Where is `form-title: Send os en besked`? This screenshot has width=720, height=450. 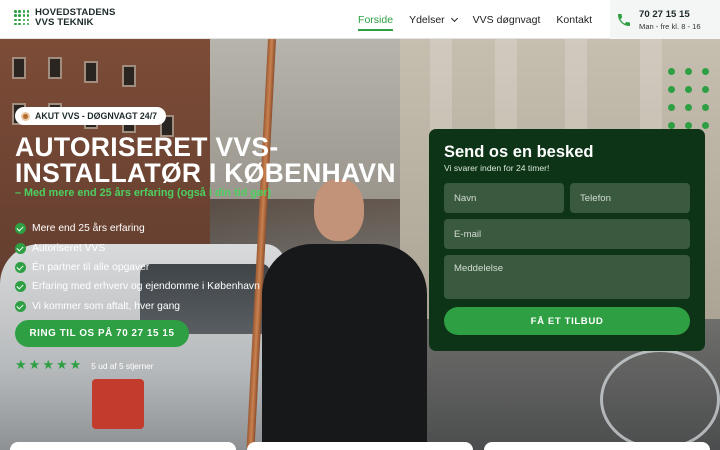
form-title: Send os en besked is located at coordinates (519, 152).